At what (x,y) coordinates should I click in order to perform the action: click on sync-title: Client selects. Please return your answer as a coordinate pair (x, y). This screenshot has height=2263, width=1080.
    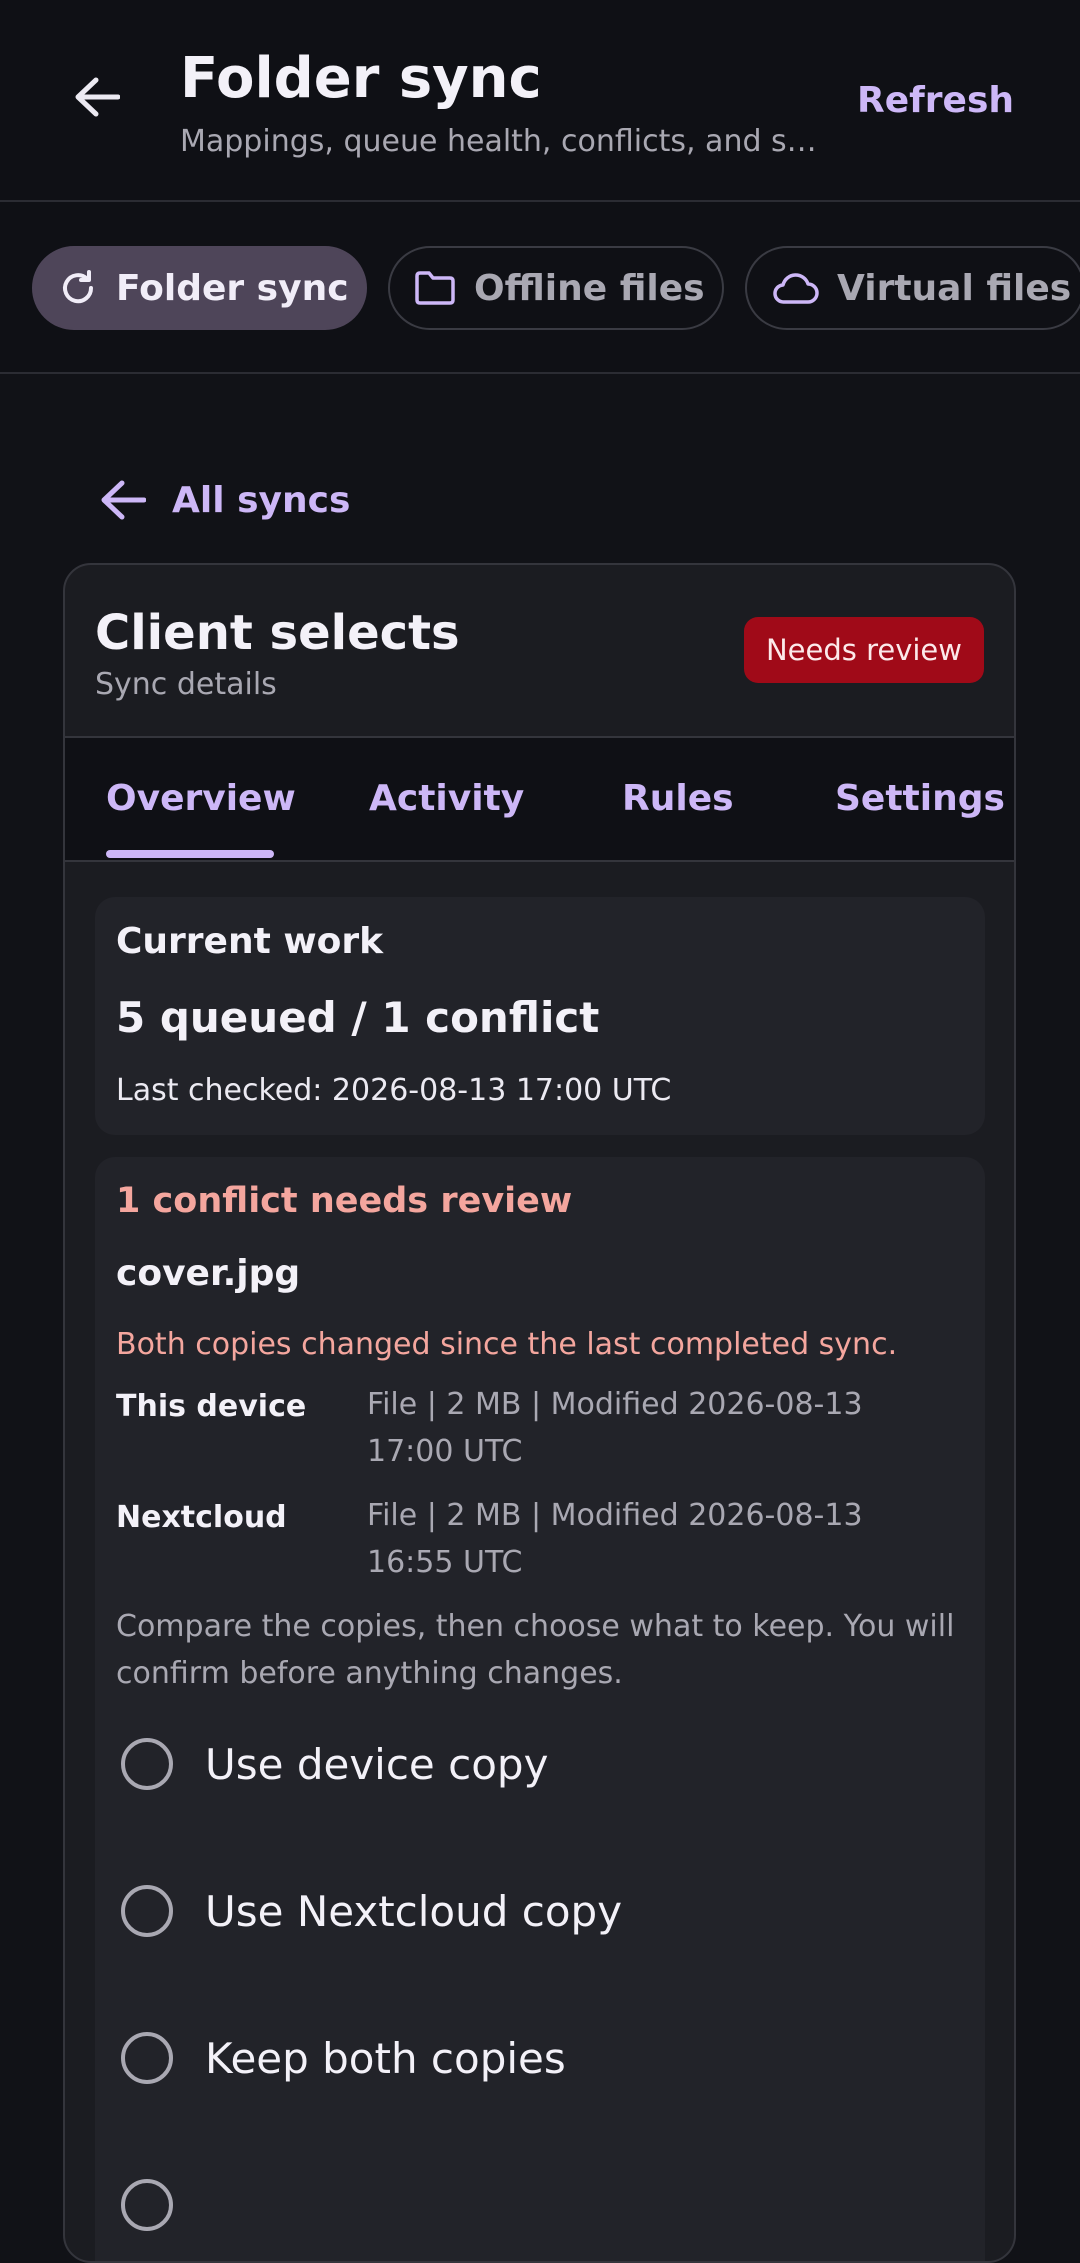
    Looking at the image, I should click on (277, 633).